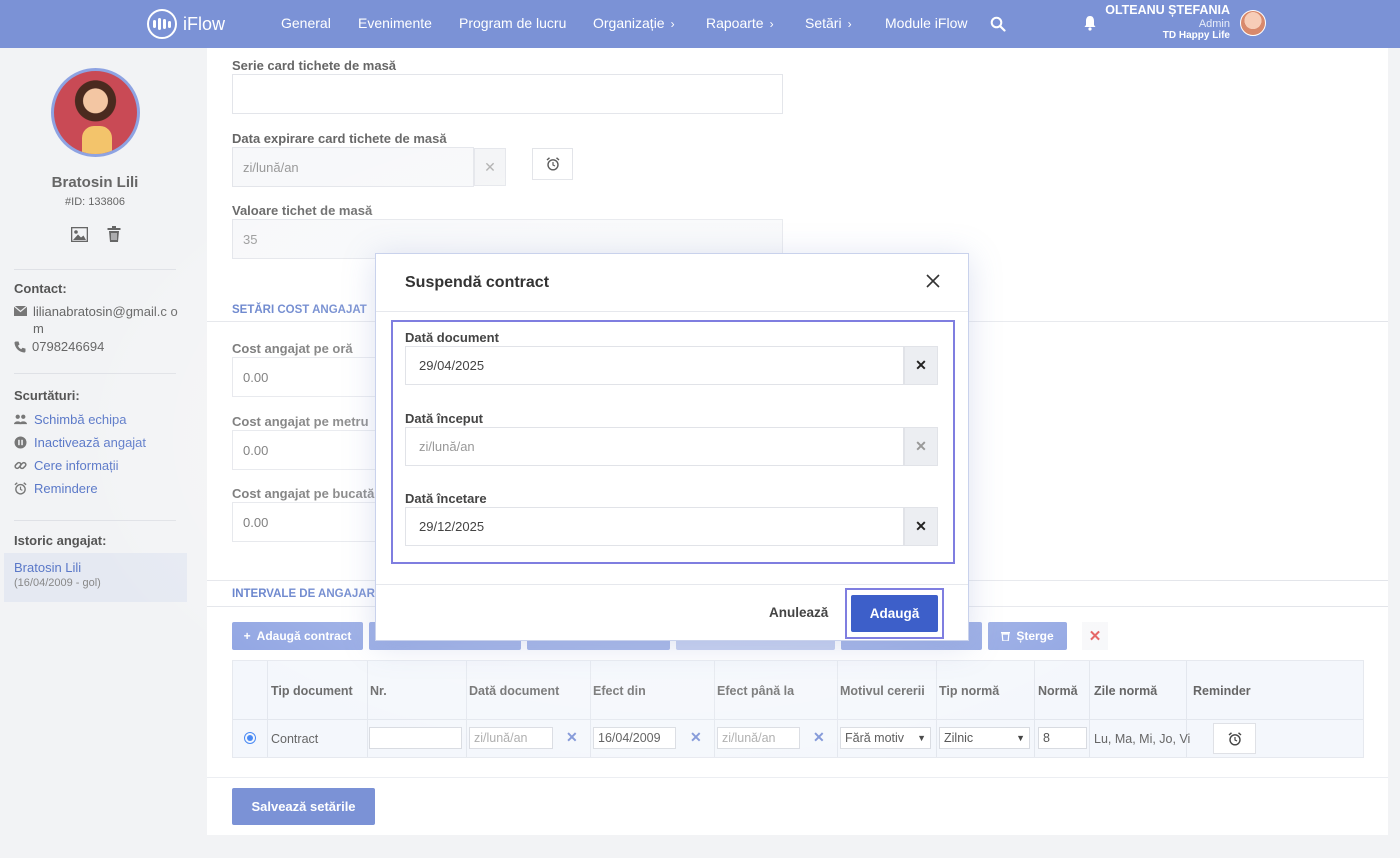 The height and width of the screenshot is (858, 1400). Describe the element at coordinates (96, 320) in the screenshot. I see `contact-email: lilianabratosin@gmail.c om` at that location.